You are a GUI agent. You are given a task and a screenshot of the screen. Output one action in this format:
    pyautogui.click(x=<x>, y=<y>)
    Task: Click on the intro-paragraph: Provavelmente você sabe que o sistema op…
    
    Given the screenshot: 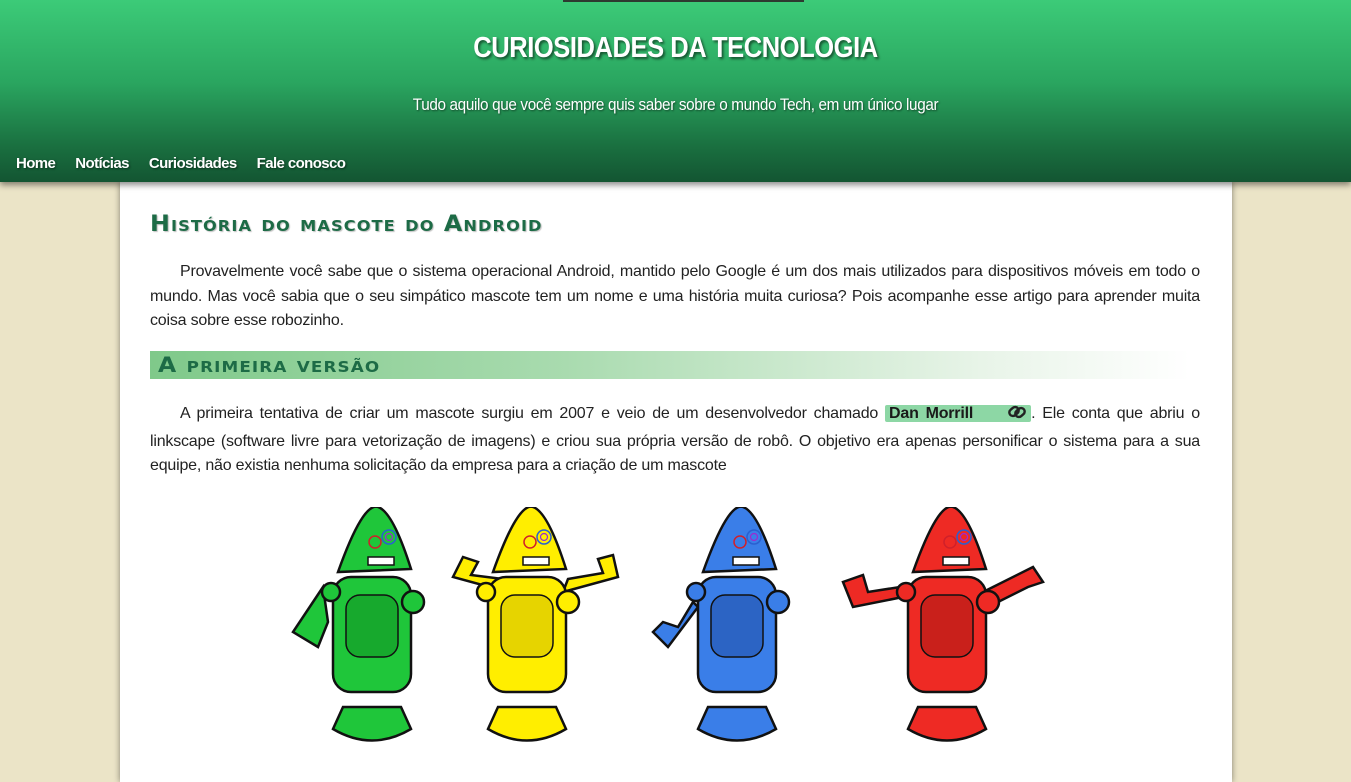 What is the action you would take?
    pyautogui.click(x=675, y=296)
    